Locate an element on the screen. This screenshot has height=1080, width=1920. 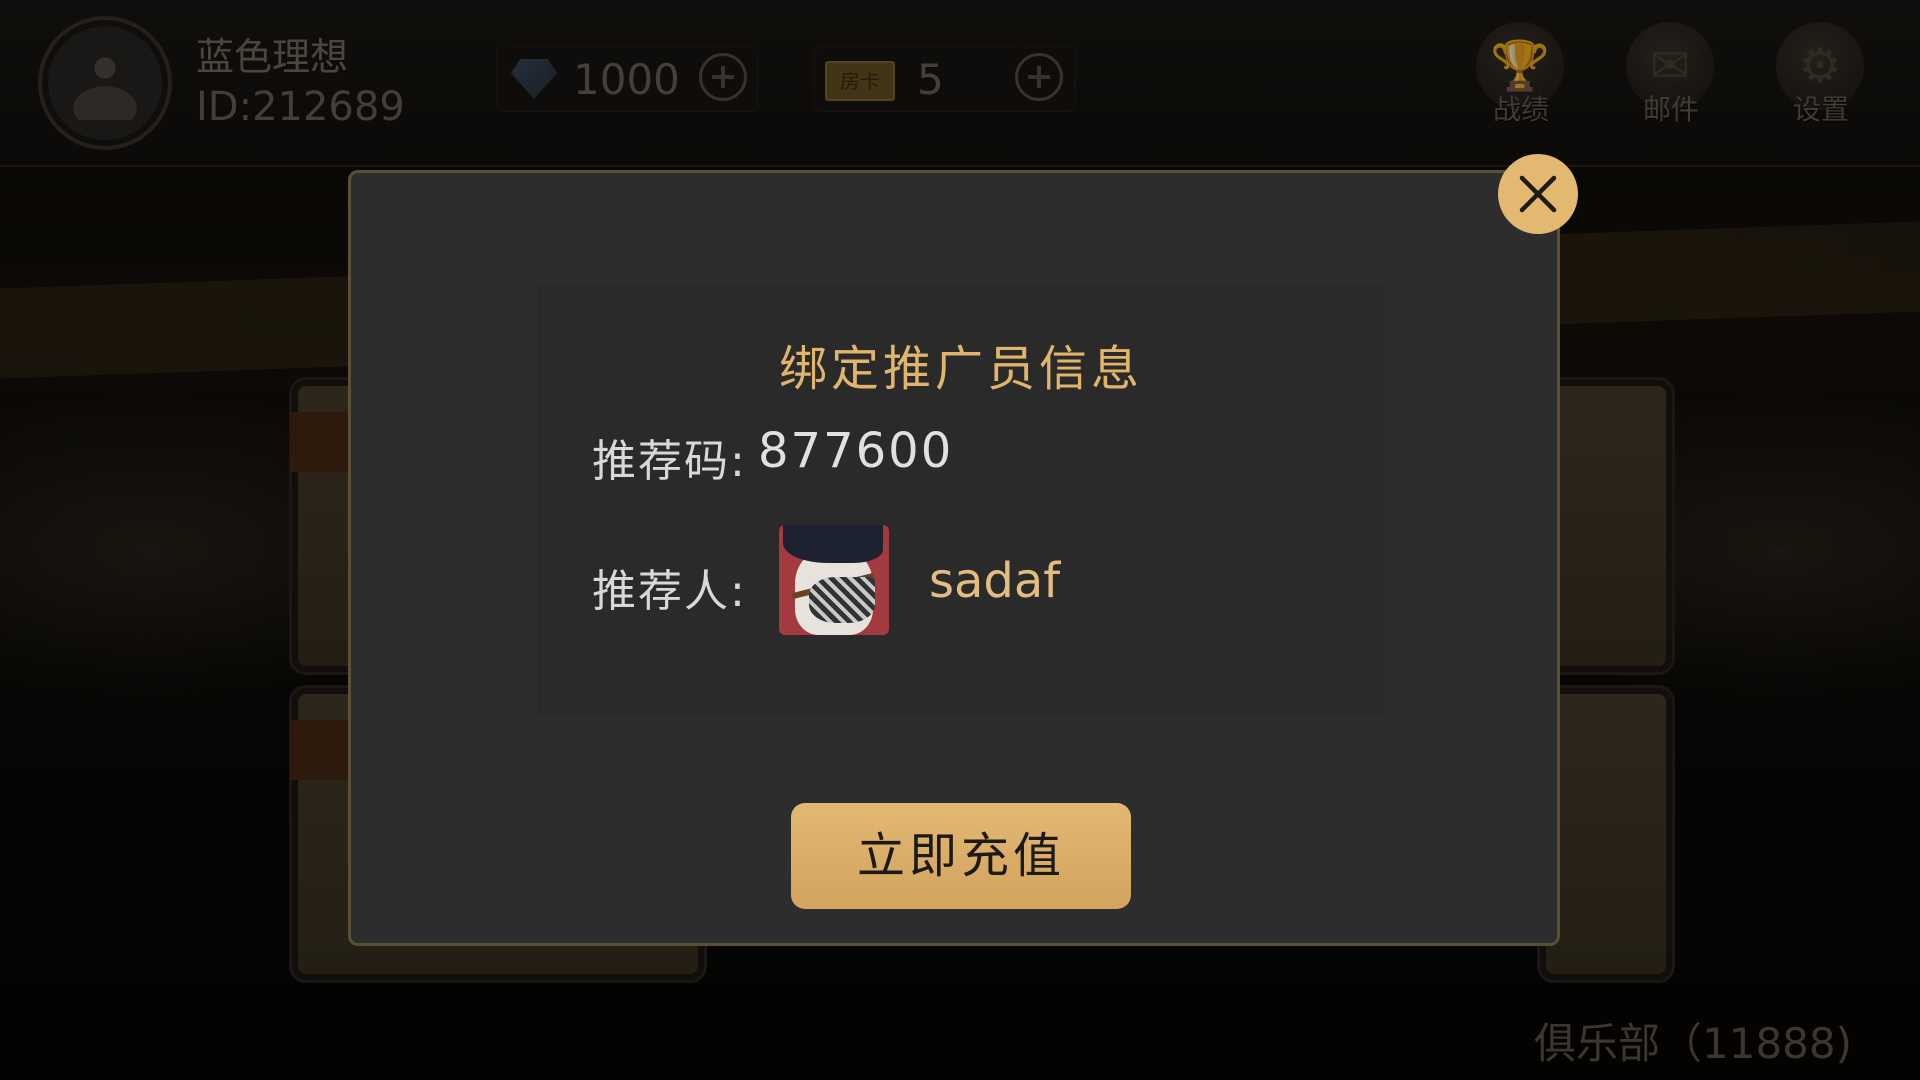
referral-code-value: 877600 is located at coordinates (856, 451).